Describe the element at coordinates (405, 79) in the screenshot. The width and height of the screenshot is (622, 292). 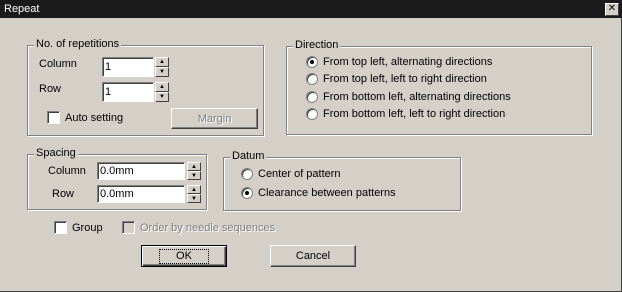
I see `direction-option-label: From top left, left to right direction` at that location.